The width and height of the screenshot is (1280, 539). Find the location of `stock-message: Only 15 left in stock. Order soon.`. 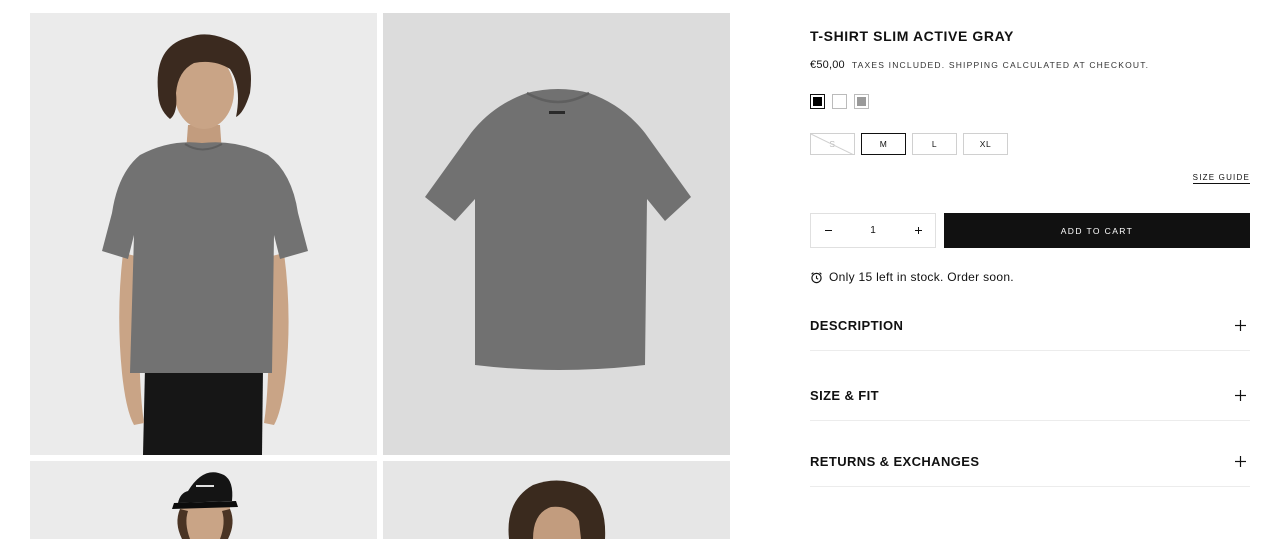

stock-message: Only 15 left in stock. Order soon. is located at coordinates (921, 277).